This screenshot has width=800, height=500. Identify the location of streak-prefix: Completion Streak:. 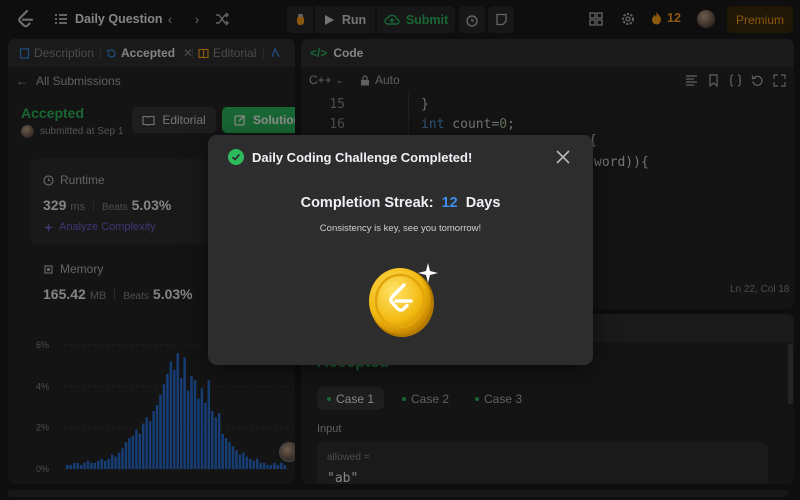
(367, 203).